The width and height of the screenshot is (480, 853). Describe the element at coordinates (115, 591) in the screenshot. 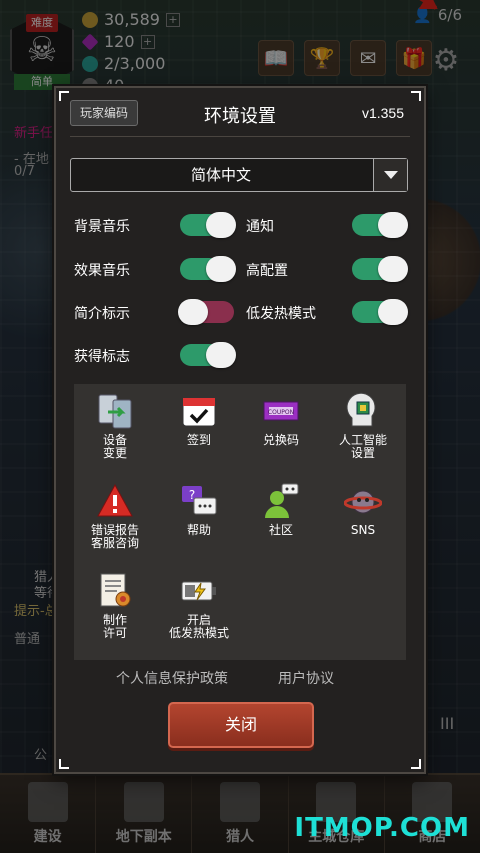

I see `certificate-icon` at that location.